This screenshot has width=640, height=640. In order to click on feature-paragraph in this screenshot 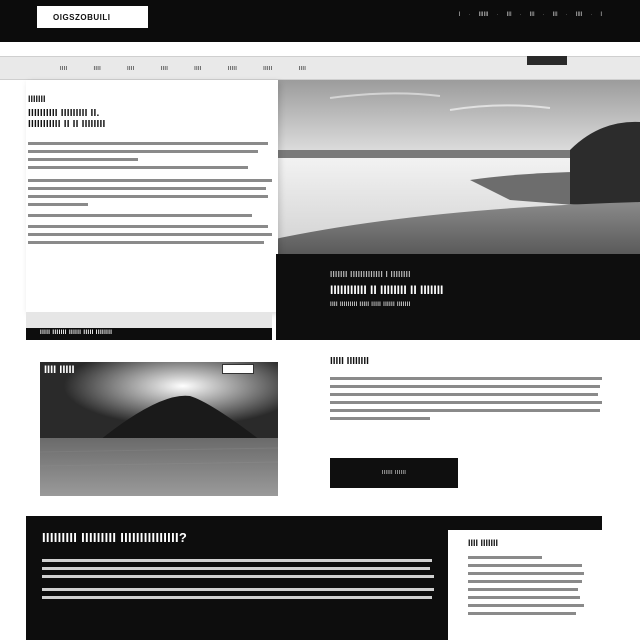, I will do `click(467, 399)`.